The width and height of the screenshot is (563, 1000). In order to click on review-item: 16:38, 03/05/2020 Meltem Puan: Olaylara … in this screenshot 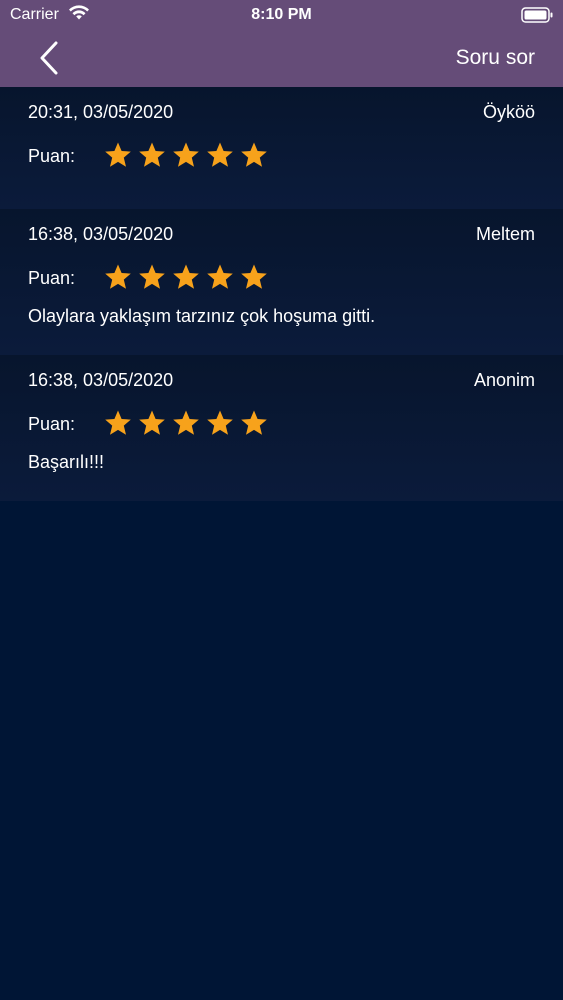, I will do `click(281, 282)`.